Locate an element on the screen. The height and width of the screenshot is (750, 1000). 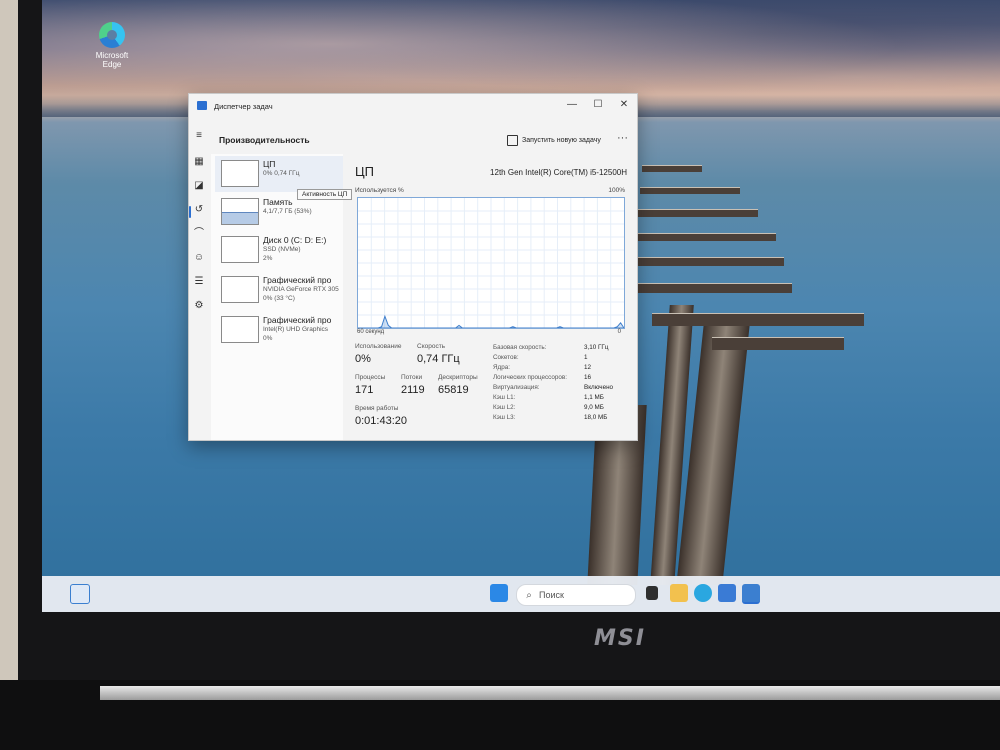
msi-logo: MSI is located at coordinates (620, 638).